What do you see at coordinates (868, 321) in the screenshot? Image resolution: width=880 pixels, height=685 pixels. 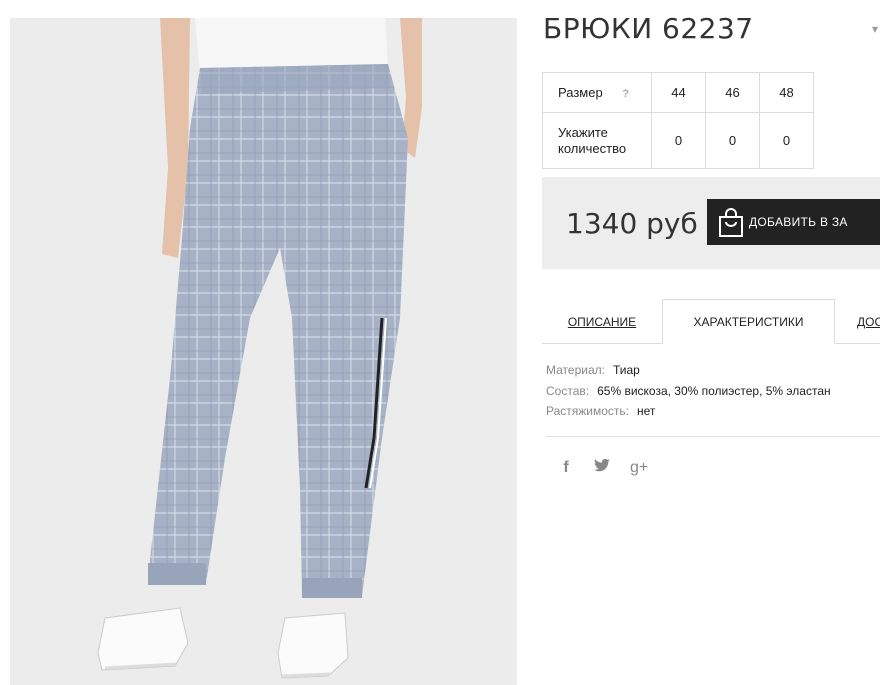 I see `tab-delivery: ДОС` at bounding box center [868, 321].